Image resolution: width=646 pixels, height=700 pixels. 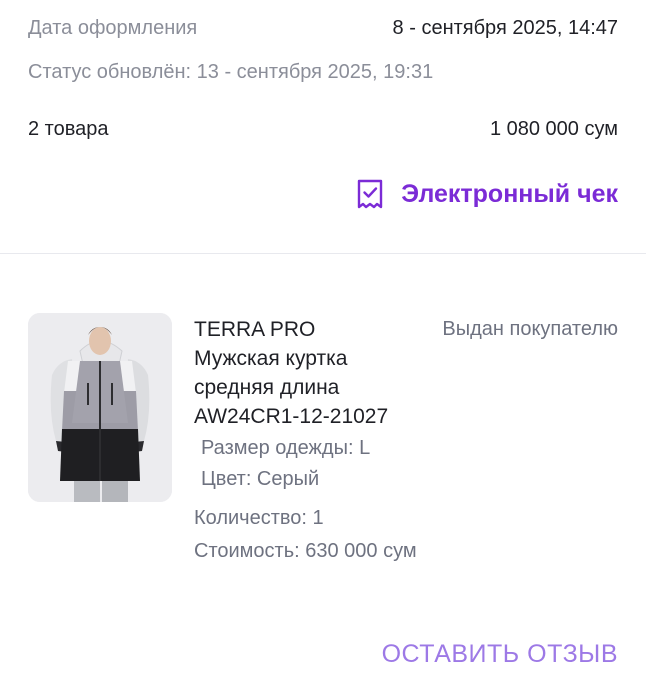 I want to click on product-name-line1: Мужская куртка, so click(x=271, y=358).